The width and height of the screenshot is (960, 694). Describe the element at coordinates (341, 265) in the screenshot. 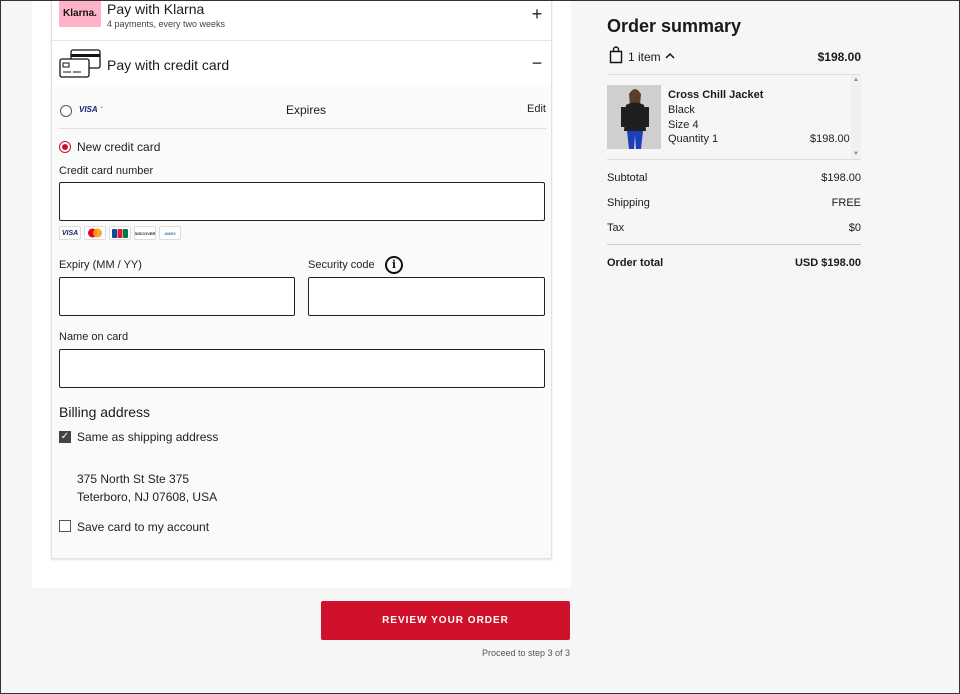

I see `security-code-label: Security code` at that location.